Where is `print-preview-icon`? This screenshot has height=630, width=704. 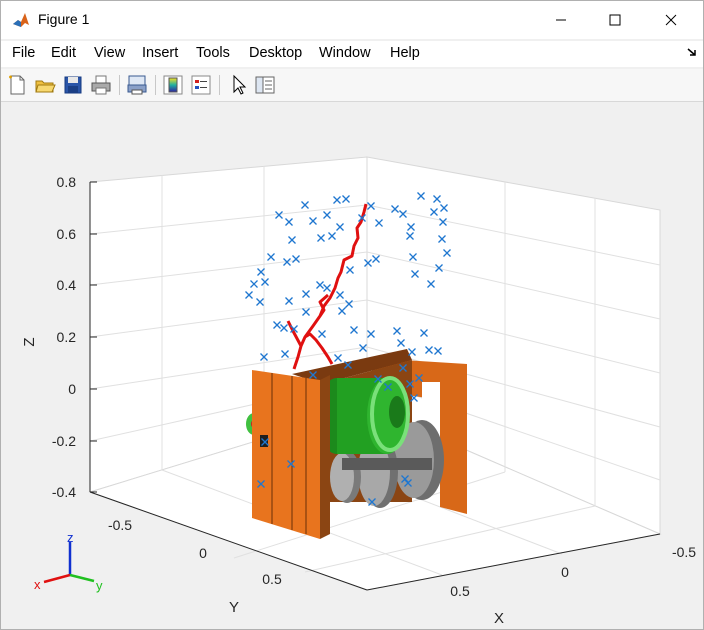 print-preview-icon is located at coordinates (137, 85).